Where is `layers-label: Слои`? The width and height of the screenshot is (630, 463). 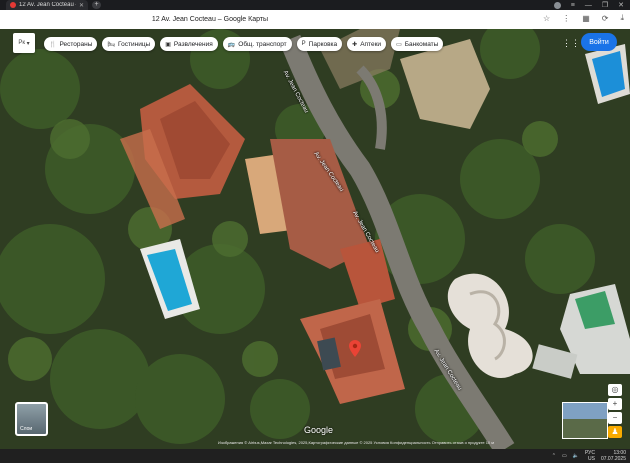 layers-label: Слои is located at coordinates (26, 429).